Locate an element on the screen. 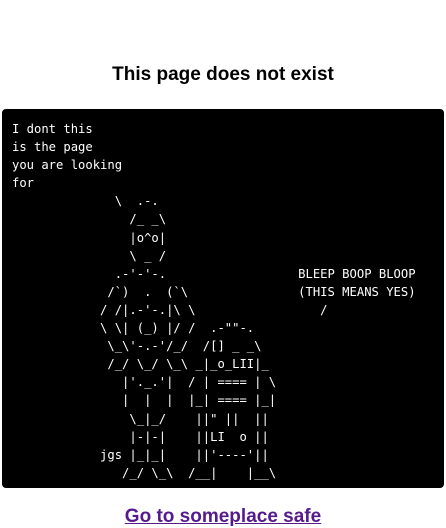 This screenshot has height=528, width=446. go-someplace-safe-link: Go to someplace safe is located at coordinates (223, 517).